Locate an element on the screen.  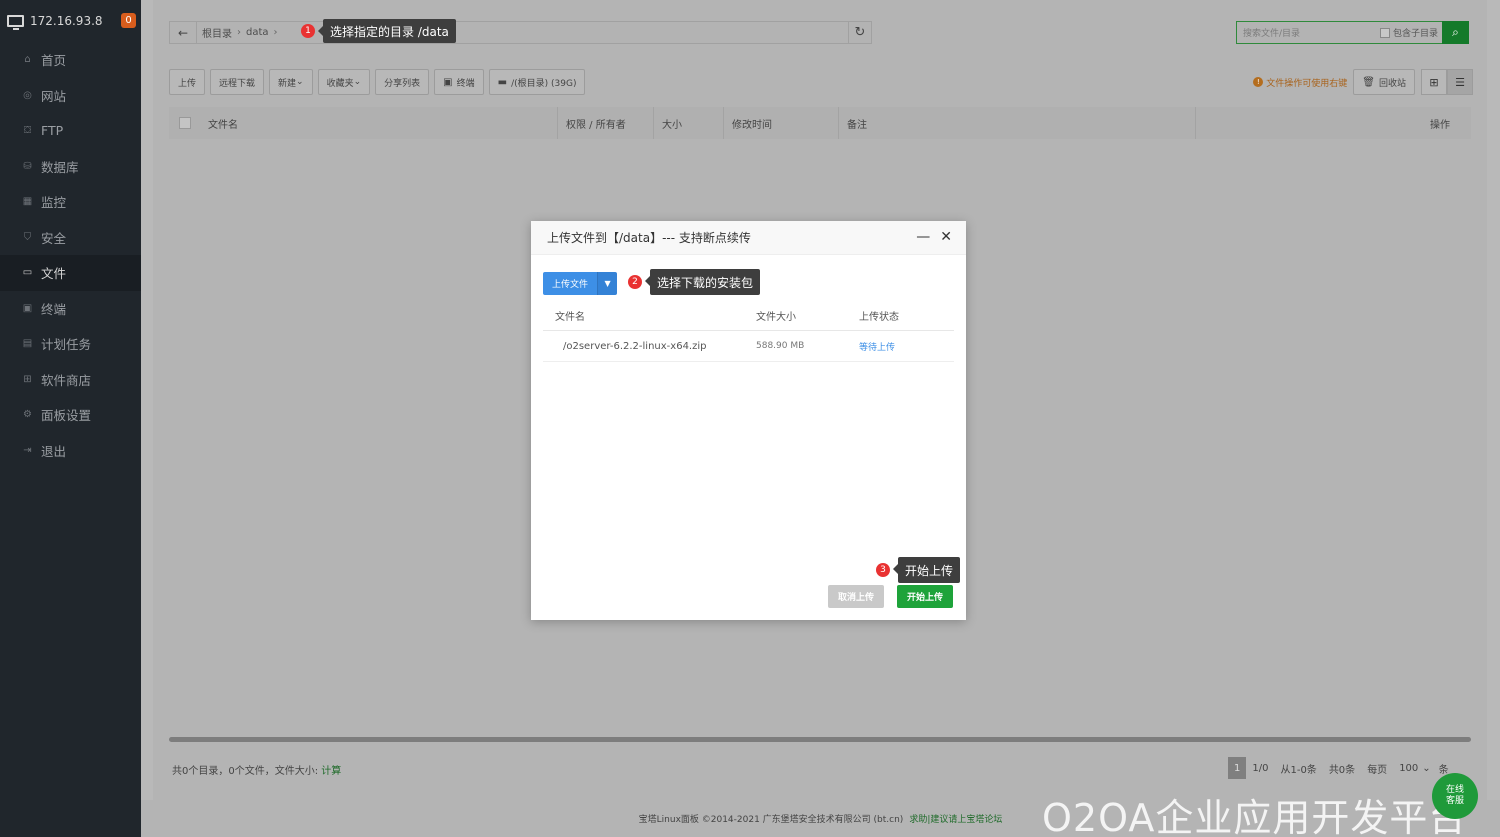
include-subdir-checkbox: 包含子目录 is located at coordinates (1408, 32).